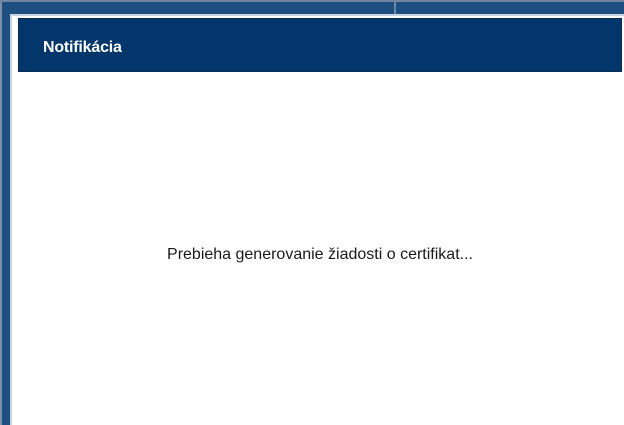  I want to click on dialog-title: Notifikácia, so click(82, 47).